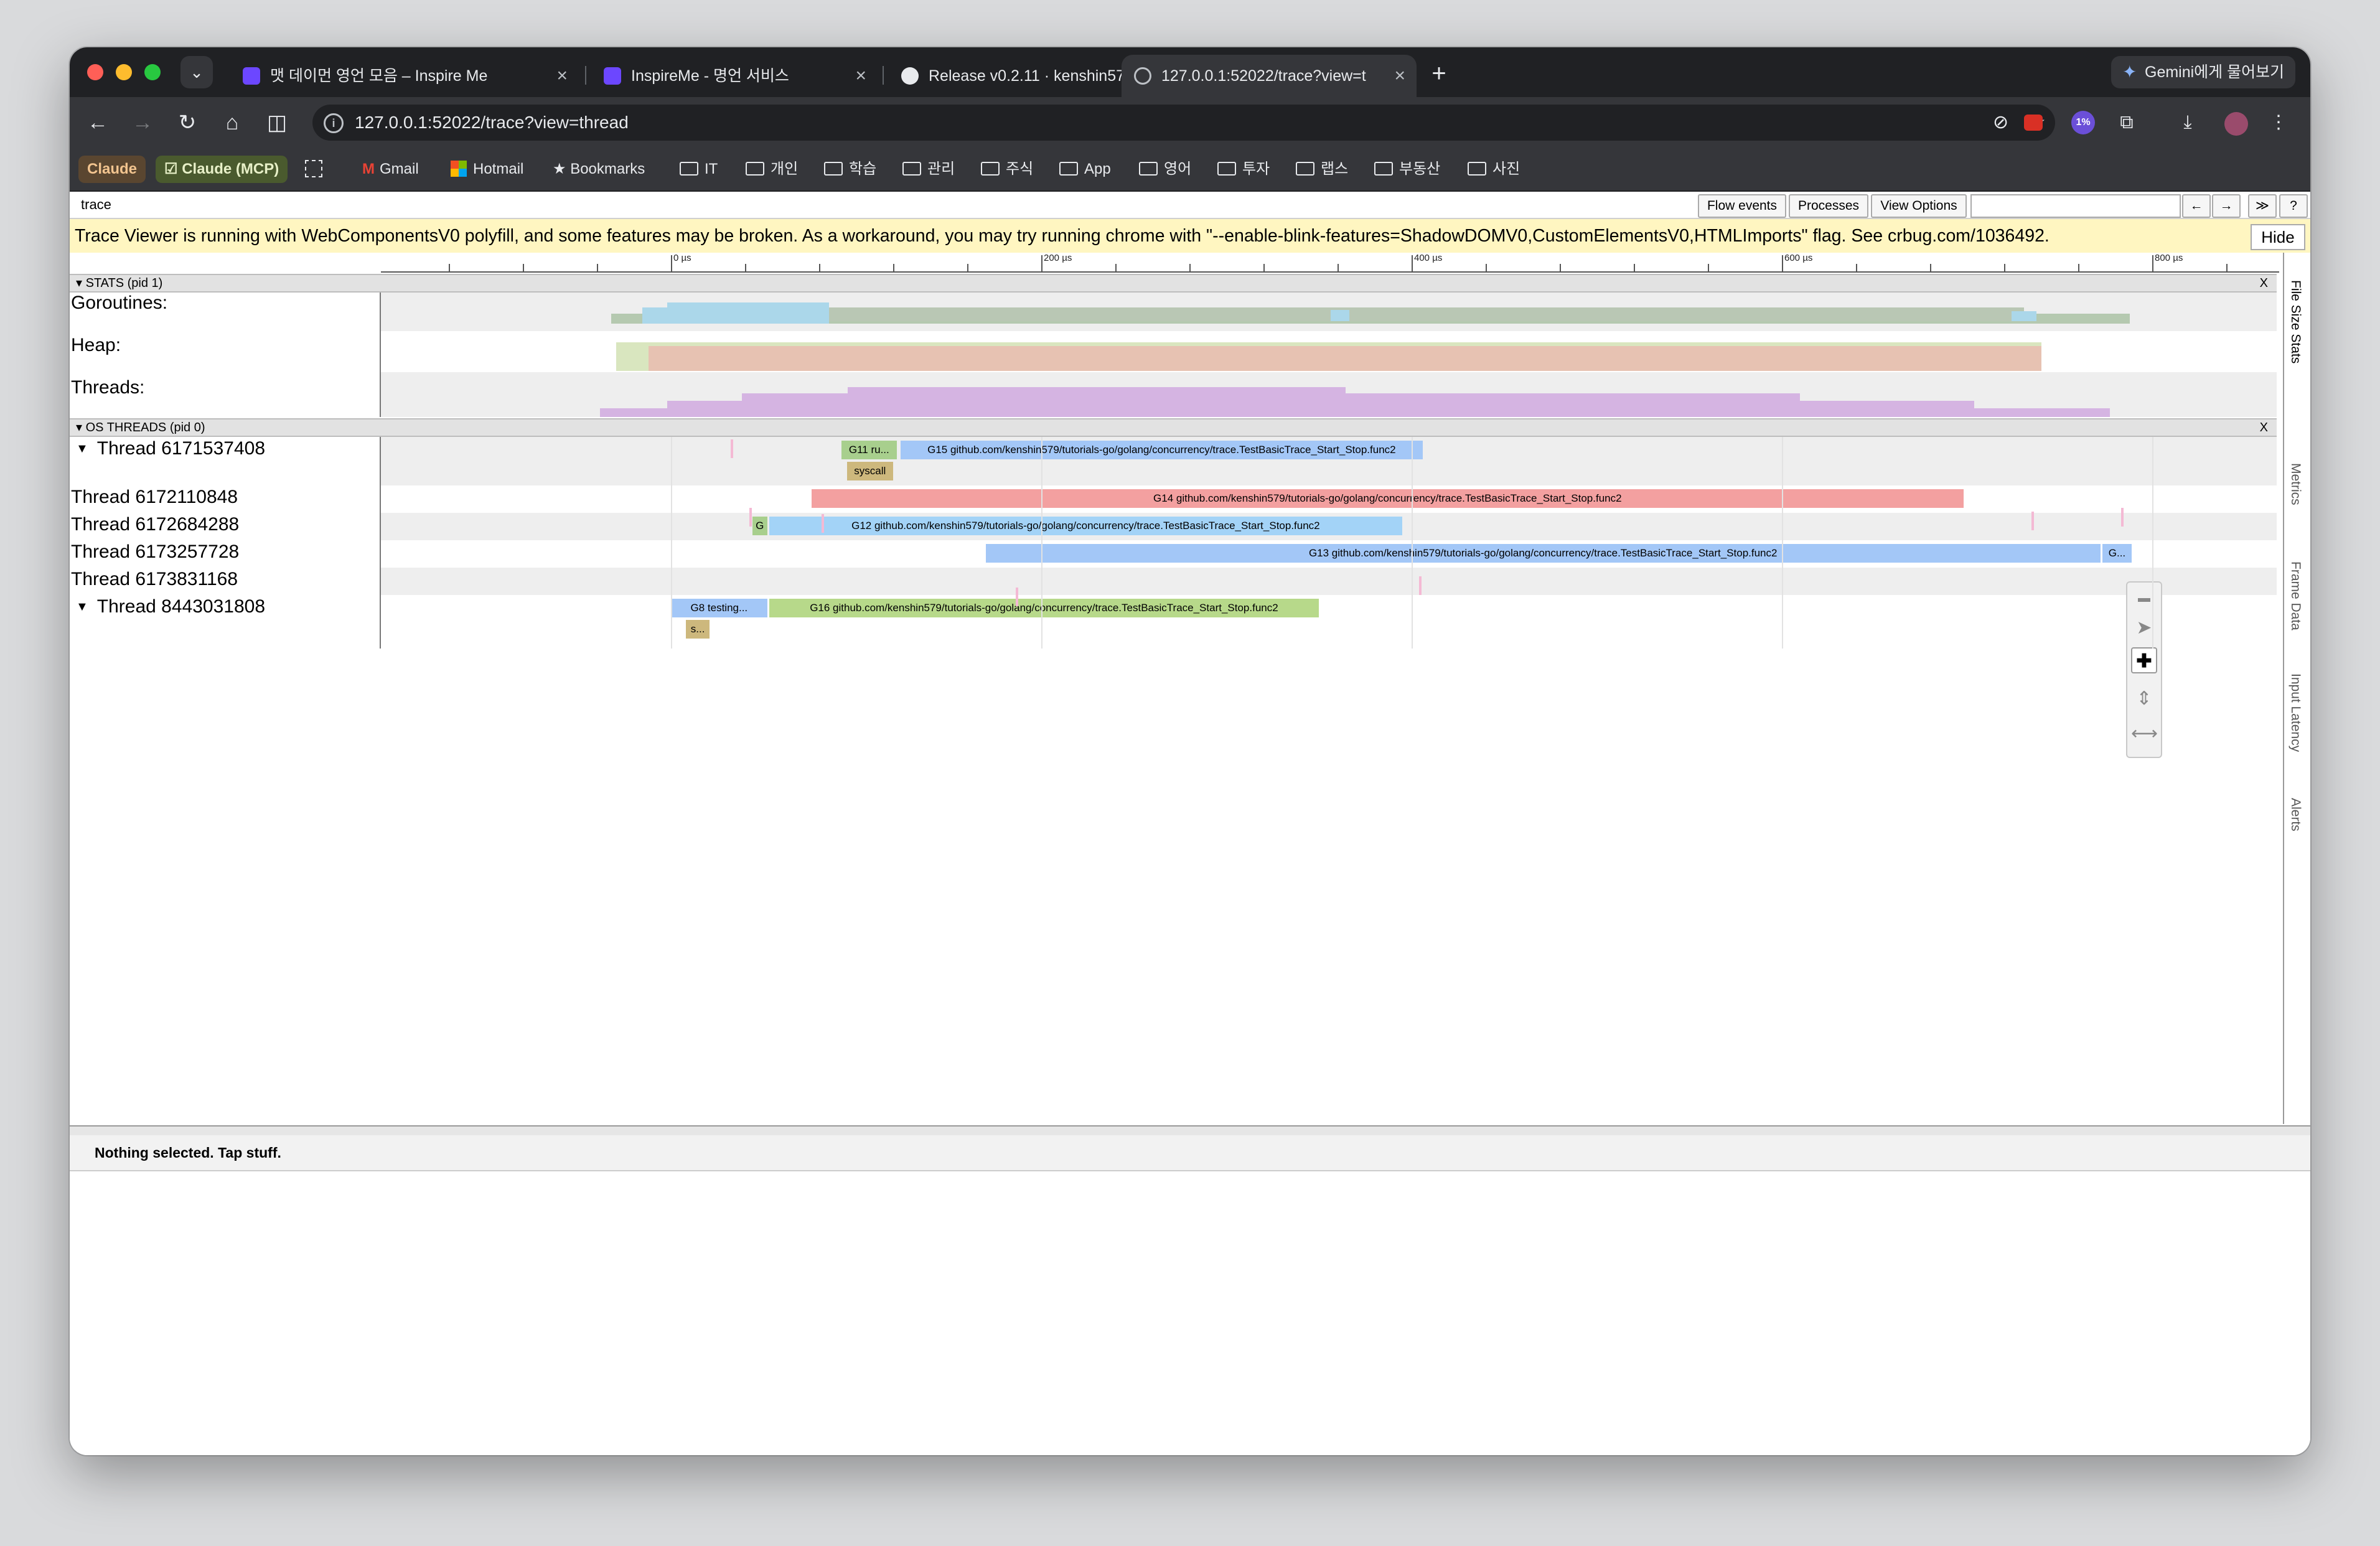 The height and width of the screenshot is (1546, 2380). Describe the element at coordinates (391, 170) in the screenshot. I see `bookmark-gmail: M Gmail` at that location.